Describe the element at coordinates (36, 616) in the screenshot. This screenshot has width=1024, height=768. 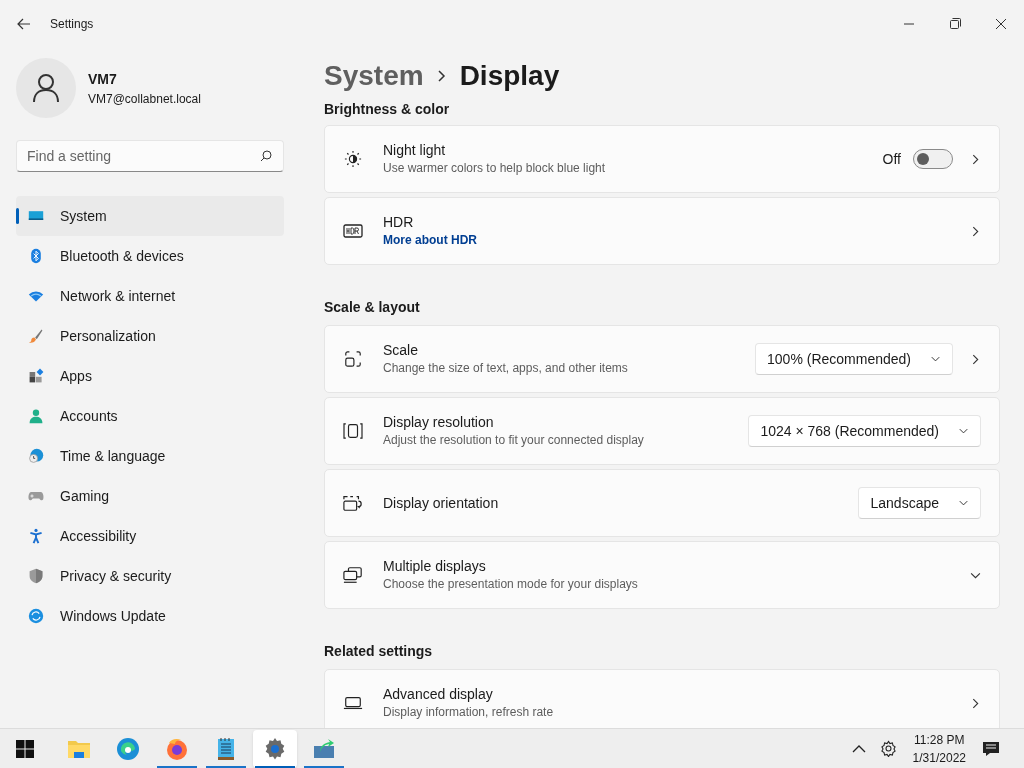
I see `sync-icon` at that location.